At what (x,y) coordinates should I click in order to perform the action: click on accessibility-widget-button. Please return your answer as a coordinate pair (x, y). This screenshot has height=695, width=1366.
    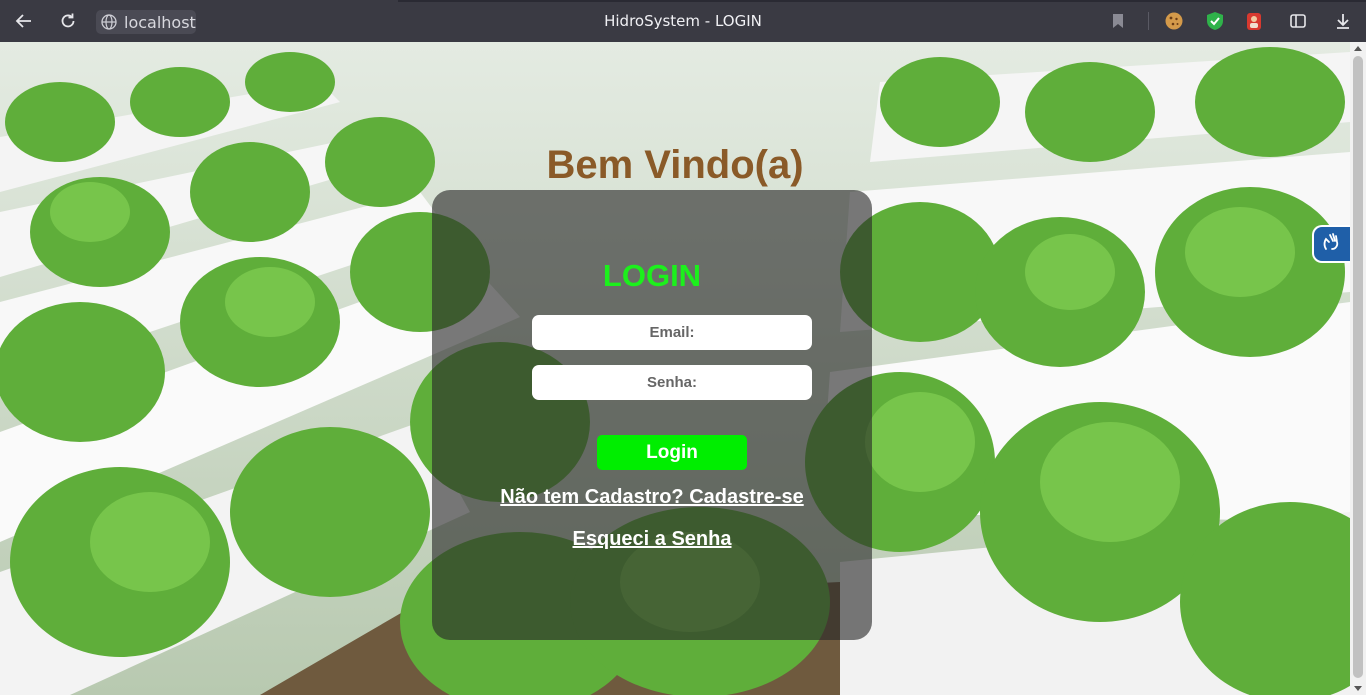
    Looking at the image, I should click on (1331, 244).